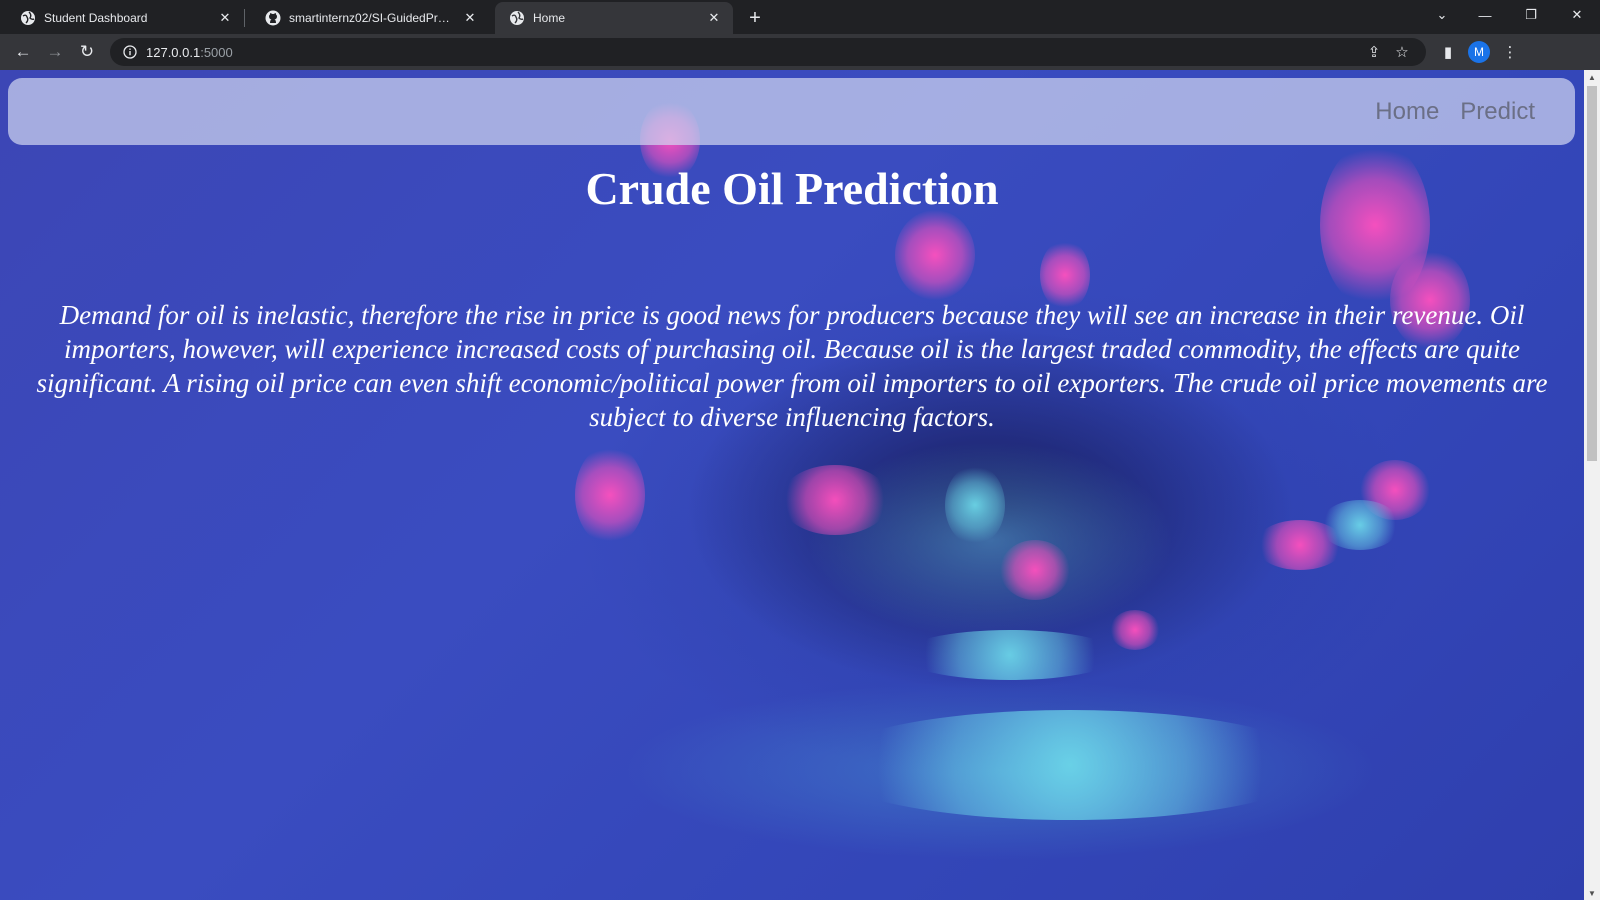 This screenshot has height=900, width=1600. I want to click on forward-button: →, so click(55, 52).